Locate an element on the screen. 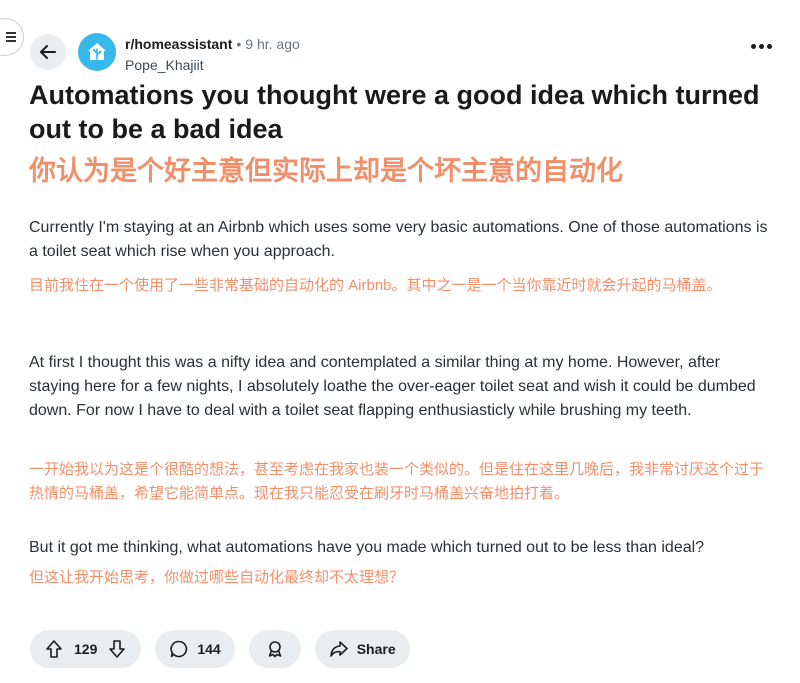 The height and width of the screenshot is (683, 800). menu-button is located at coordinates (12, 37).